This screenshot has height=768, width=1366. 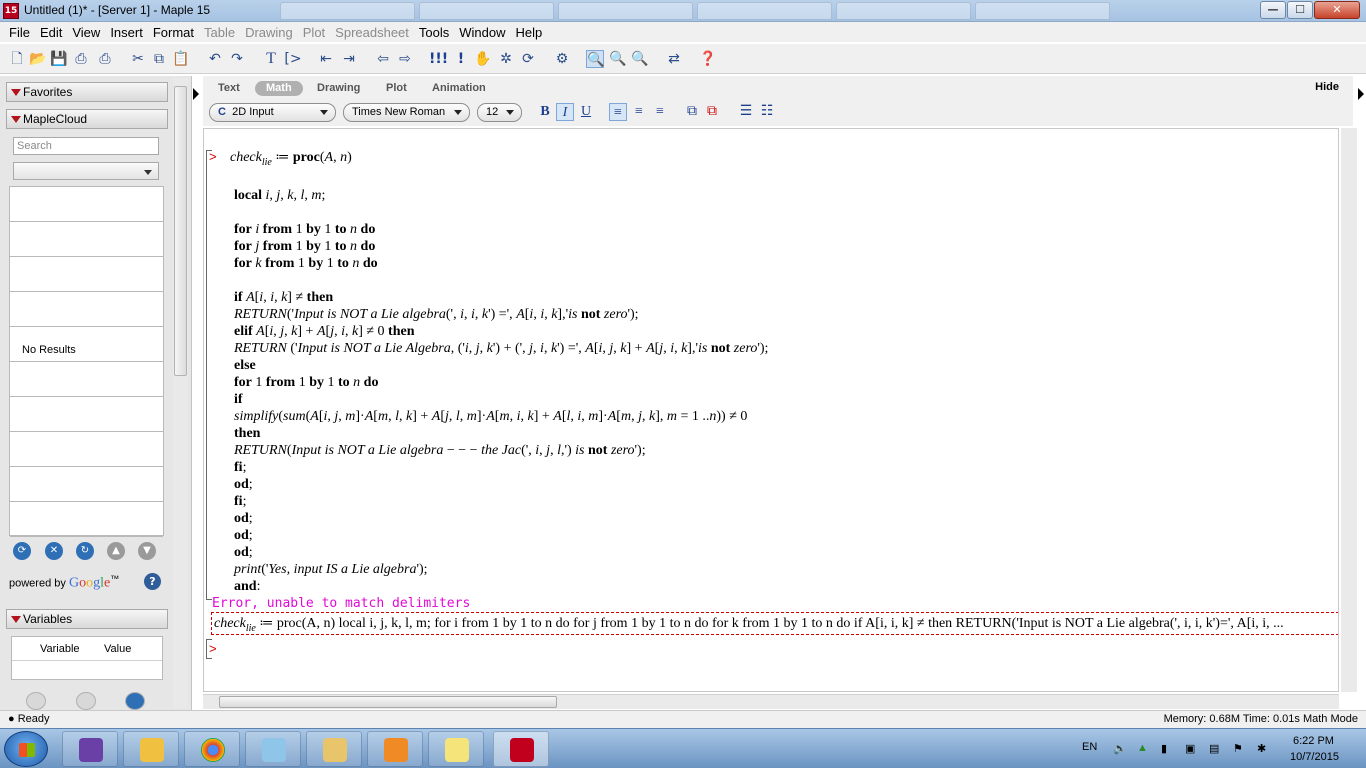 I want to click on clock-time: 6:22 PM, so click(x=1313, y=741).